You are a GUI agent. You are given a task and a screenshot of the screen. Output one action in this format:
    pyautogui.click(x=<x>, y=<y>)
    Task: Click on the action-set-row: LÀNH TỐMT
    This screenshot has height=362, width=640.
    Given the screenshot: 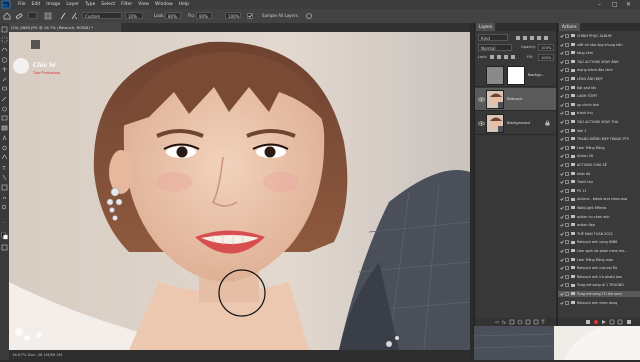 What is the action you would take?
    pyautogui.click(x=599, y=96)
    